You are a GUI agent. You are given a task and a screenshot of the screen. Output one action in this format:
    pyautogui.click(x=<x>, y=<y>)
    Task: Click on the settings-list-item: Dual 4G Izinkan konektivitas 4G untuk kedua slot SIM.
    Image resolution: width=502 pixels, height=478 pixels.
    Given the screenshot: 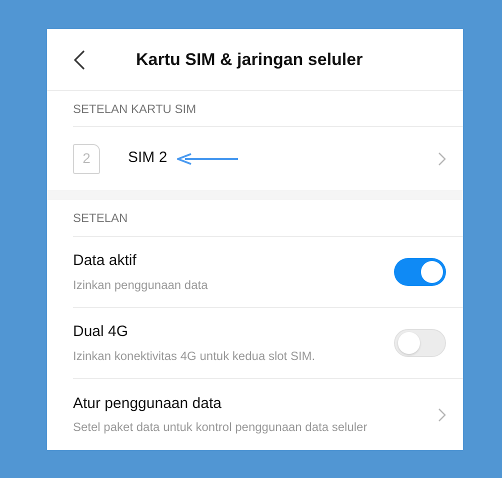 What is the action you would take?
    pyautogui.click(x=268, y=343)
    